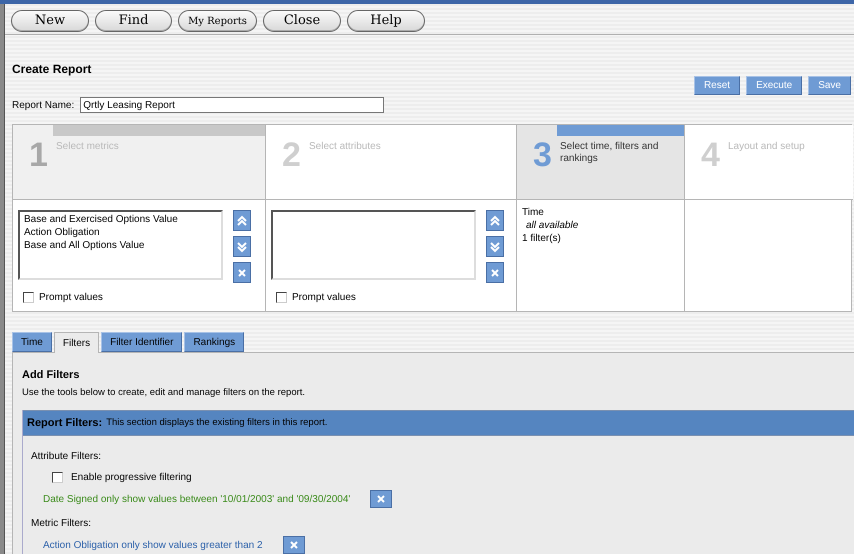 The image size is (854, 554). I want to click on step-label: Select attributes, so click(345, 147).